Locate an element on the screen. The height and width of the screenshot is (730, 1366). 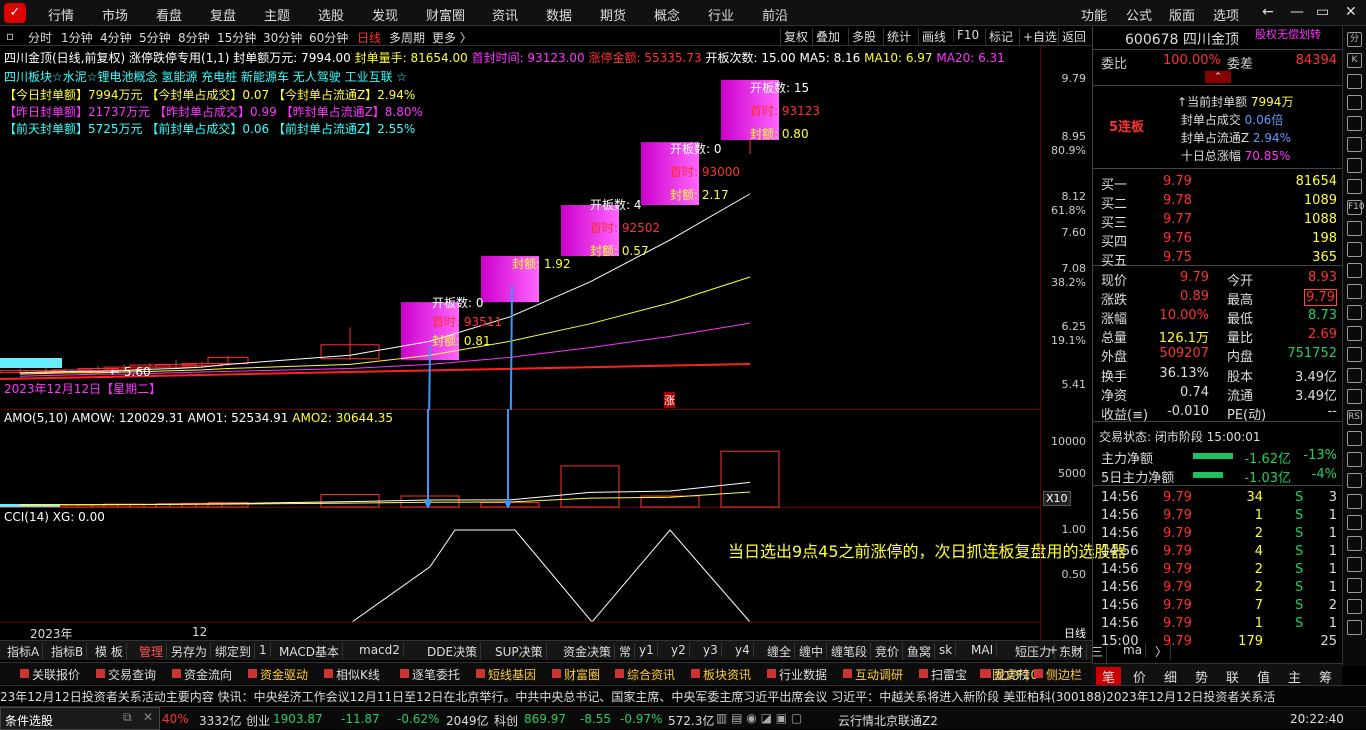
indicator-tab-17: 缠全 is located at coordinates (780, 651).